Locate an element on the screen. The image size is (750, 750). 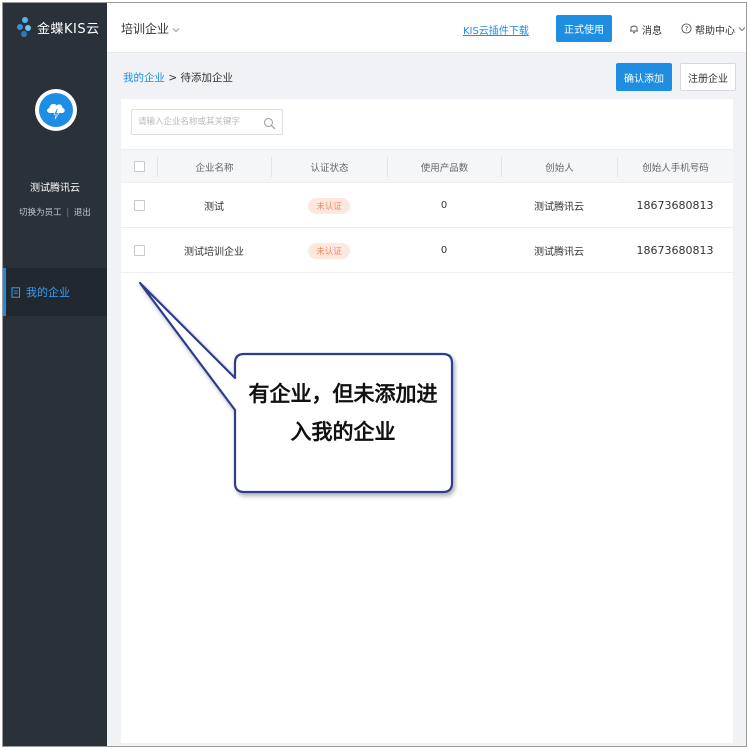
breadcrumb: 我的企业 > 待添加企业 is located at coordinates (178, 77).